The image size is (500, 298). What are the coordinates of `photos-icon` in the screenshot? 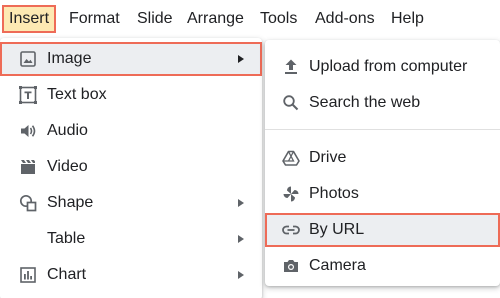 It's located at (291, 194).